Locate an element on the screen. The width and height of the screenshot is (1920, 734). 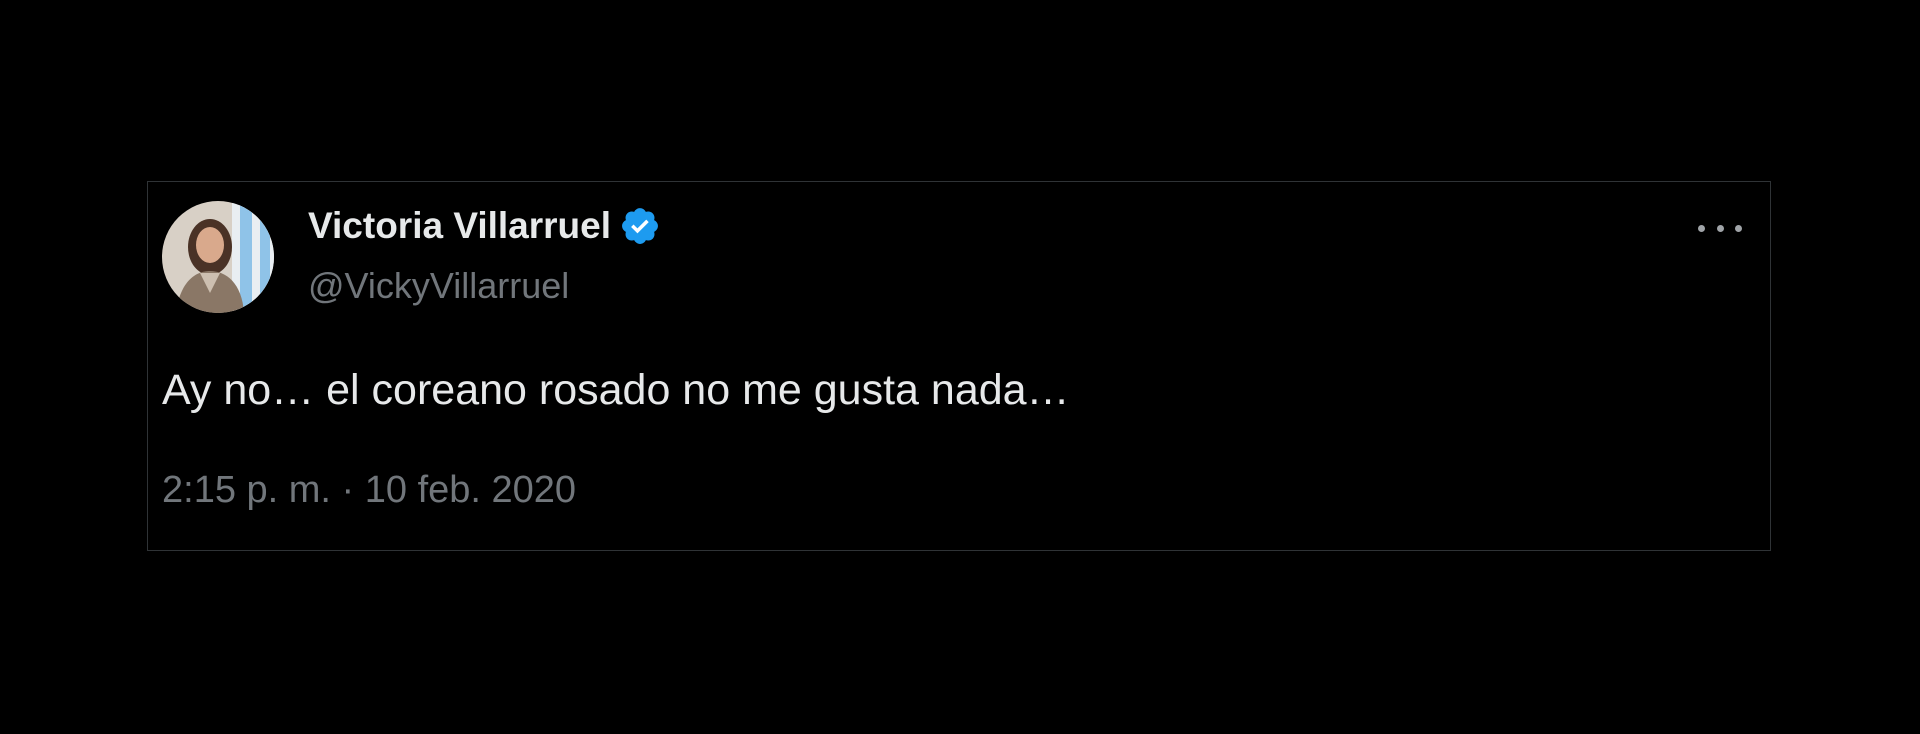
avatar is located at coordinates (218, 257).